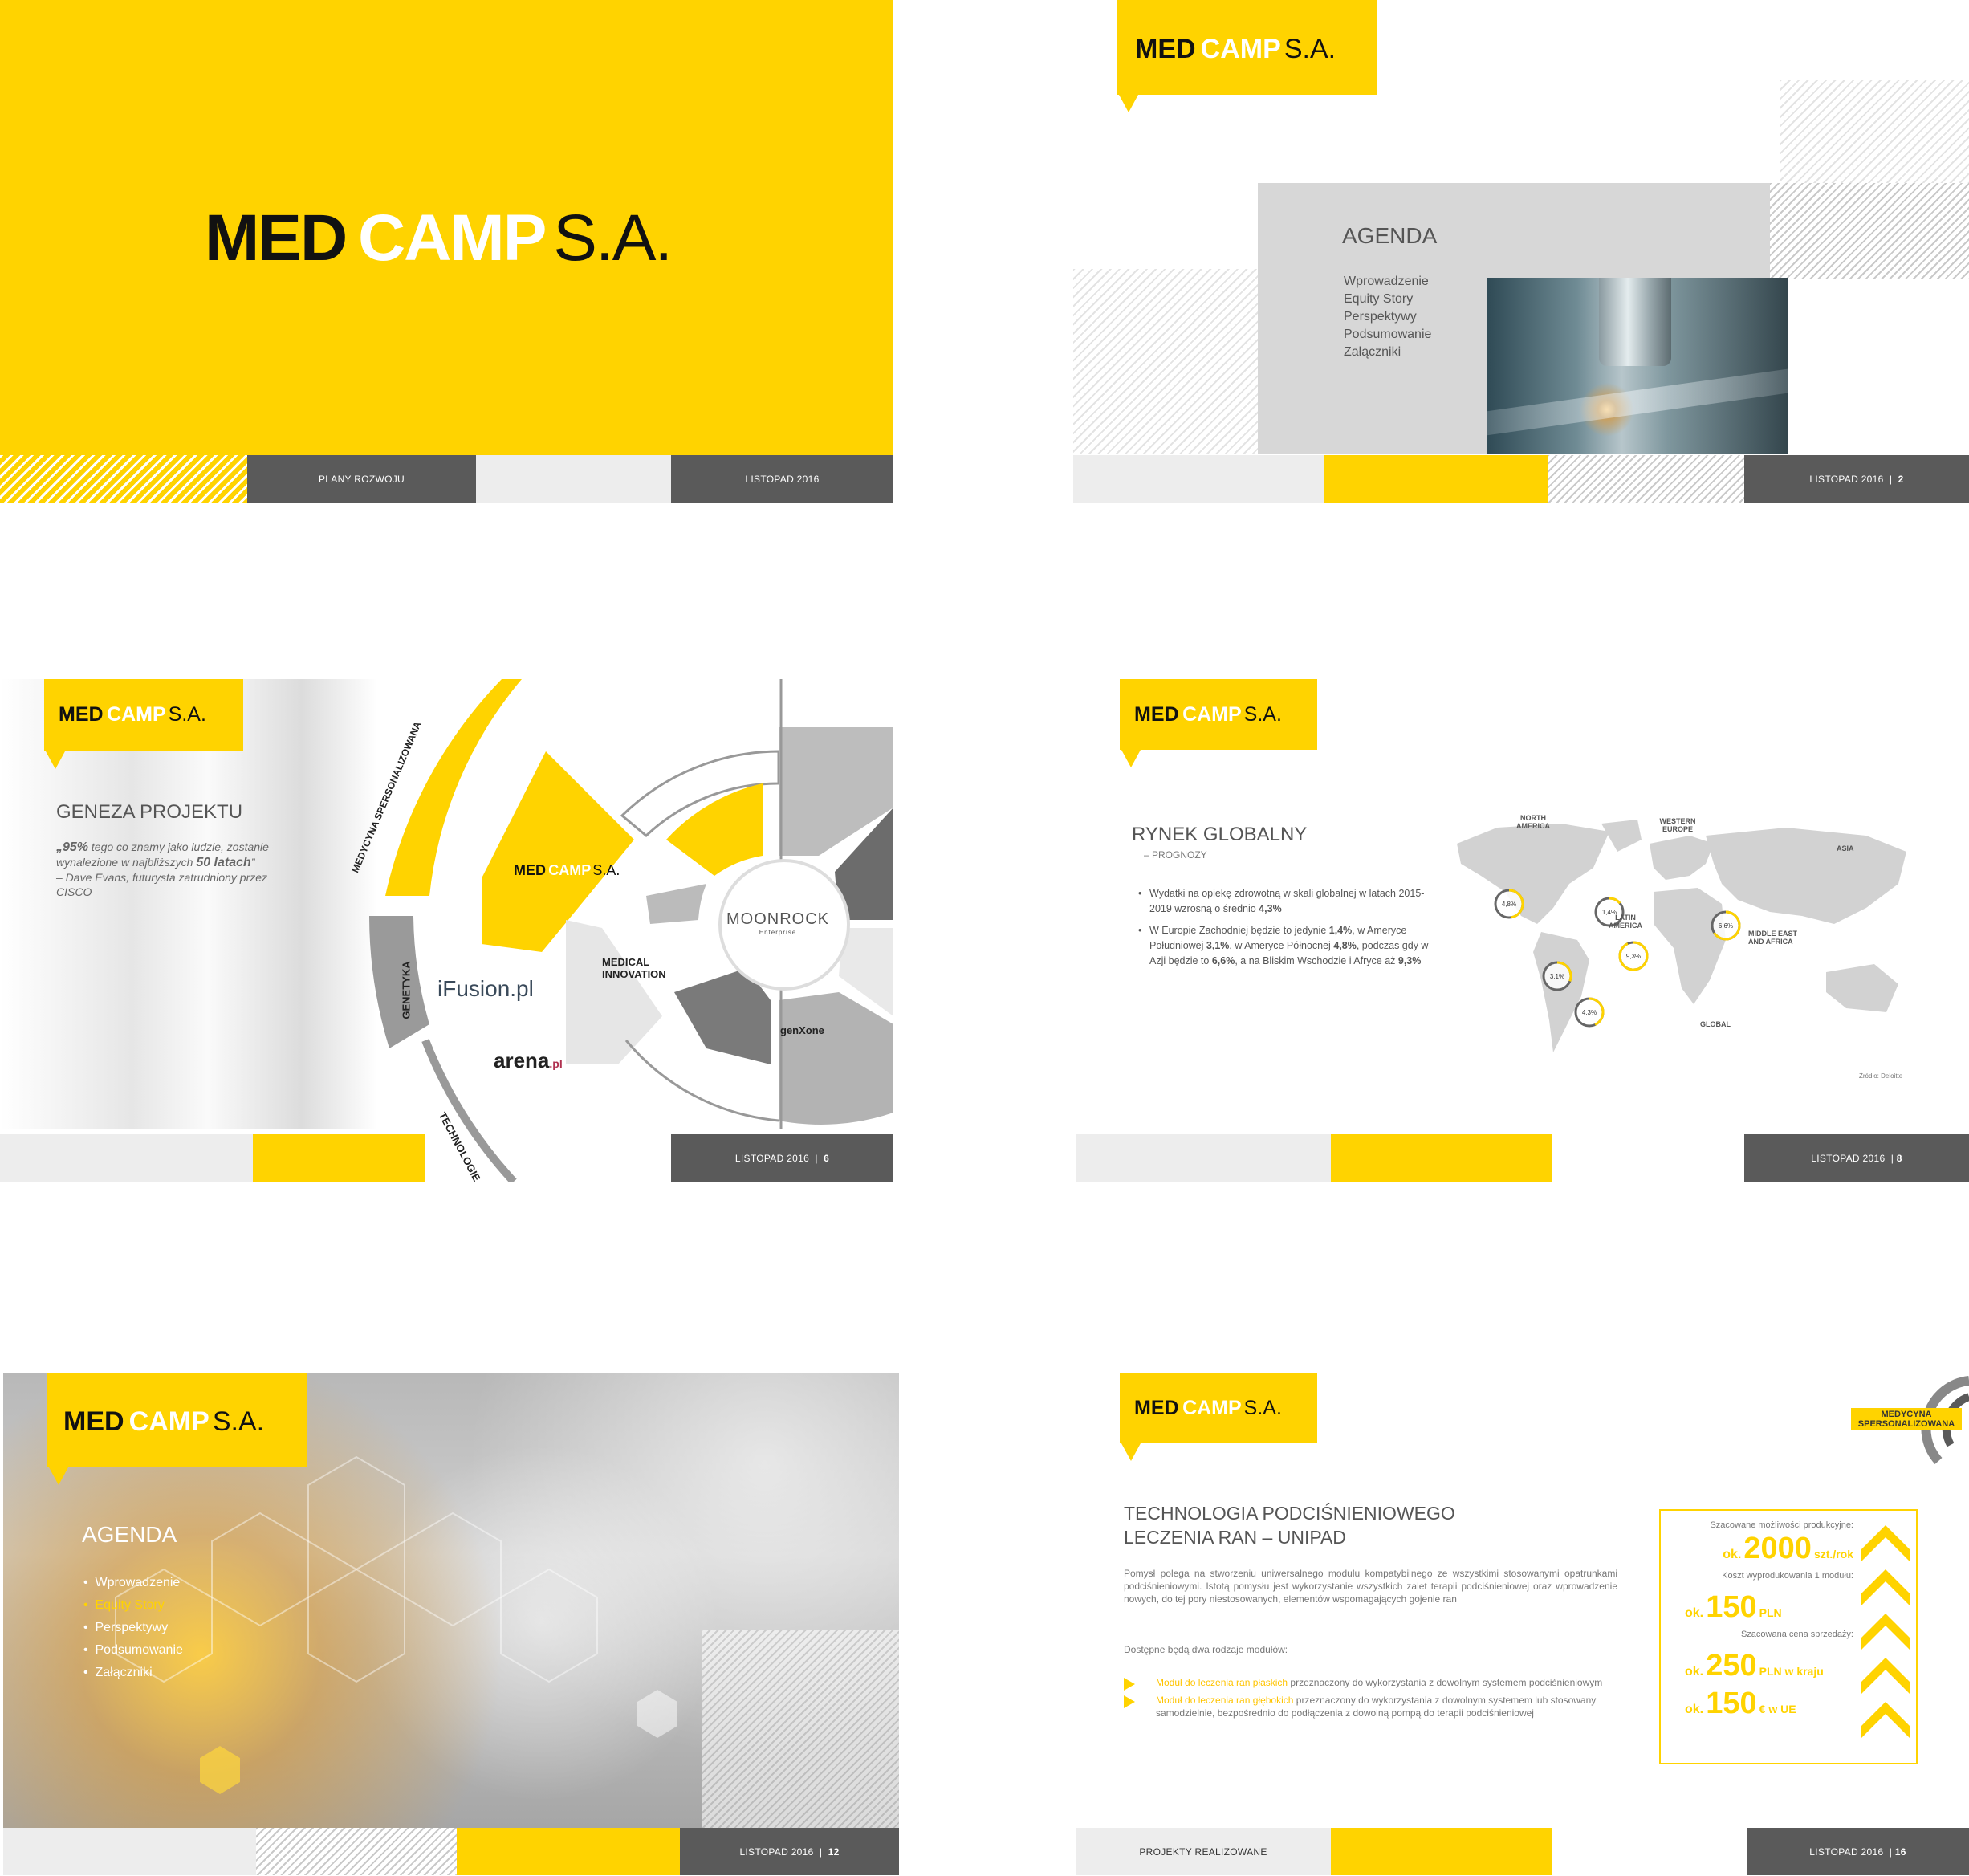 This screenshot has height=1876, width=1969. Describe the element at coordinates (133, 1650) in the screenshot. I see `agenda-item: • Podsumowanie` at that location.